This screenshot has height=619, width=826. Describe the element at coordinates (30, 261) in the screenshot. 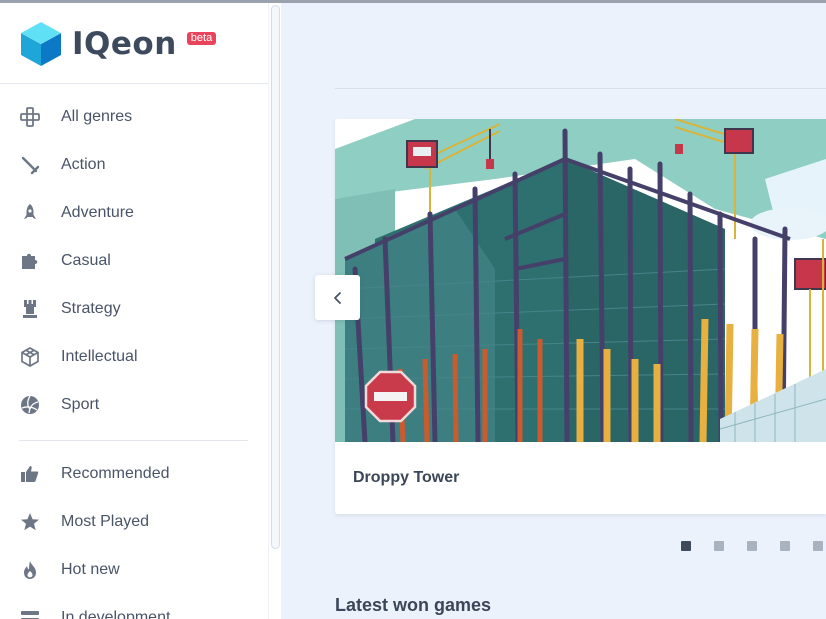

I see `puzzle-icon` at that location.